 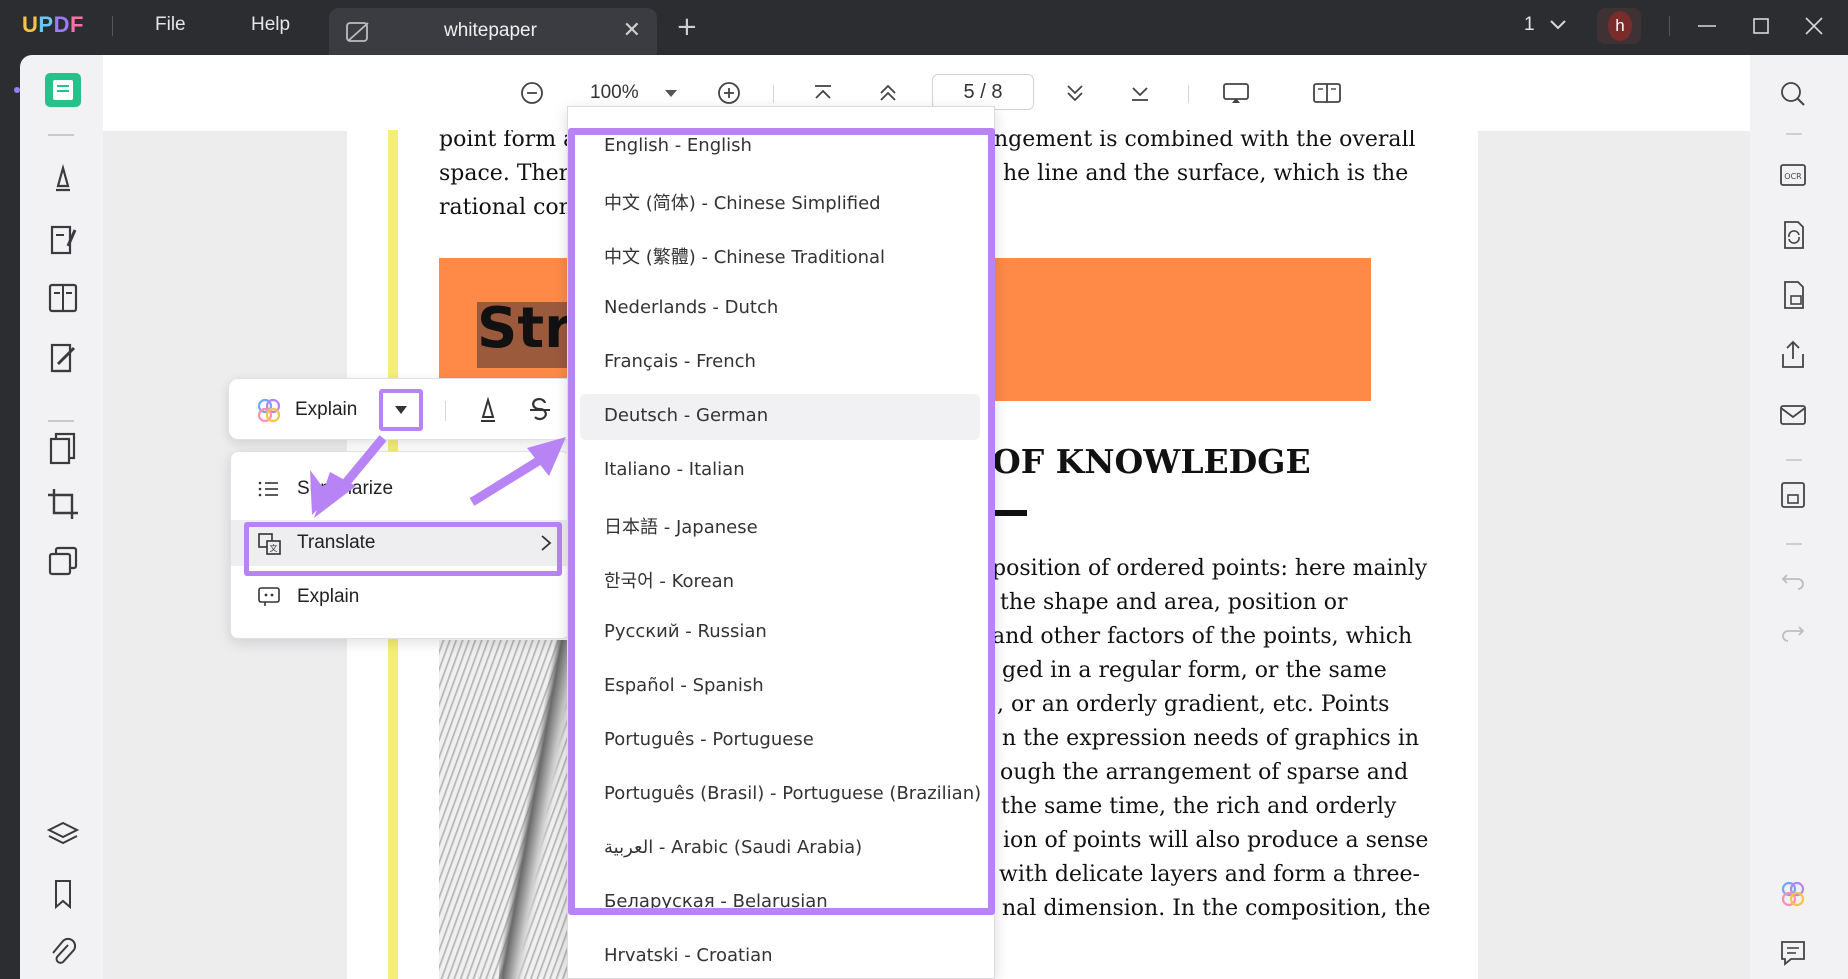 What do you see at coordinates (53, 24) in the screenshot?
I see `app-logo: UPDF` at bounding box center [53, 24].